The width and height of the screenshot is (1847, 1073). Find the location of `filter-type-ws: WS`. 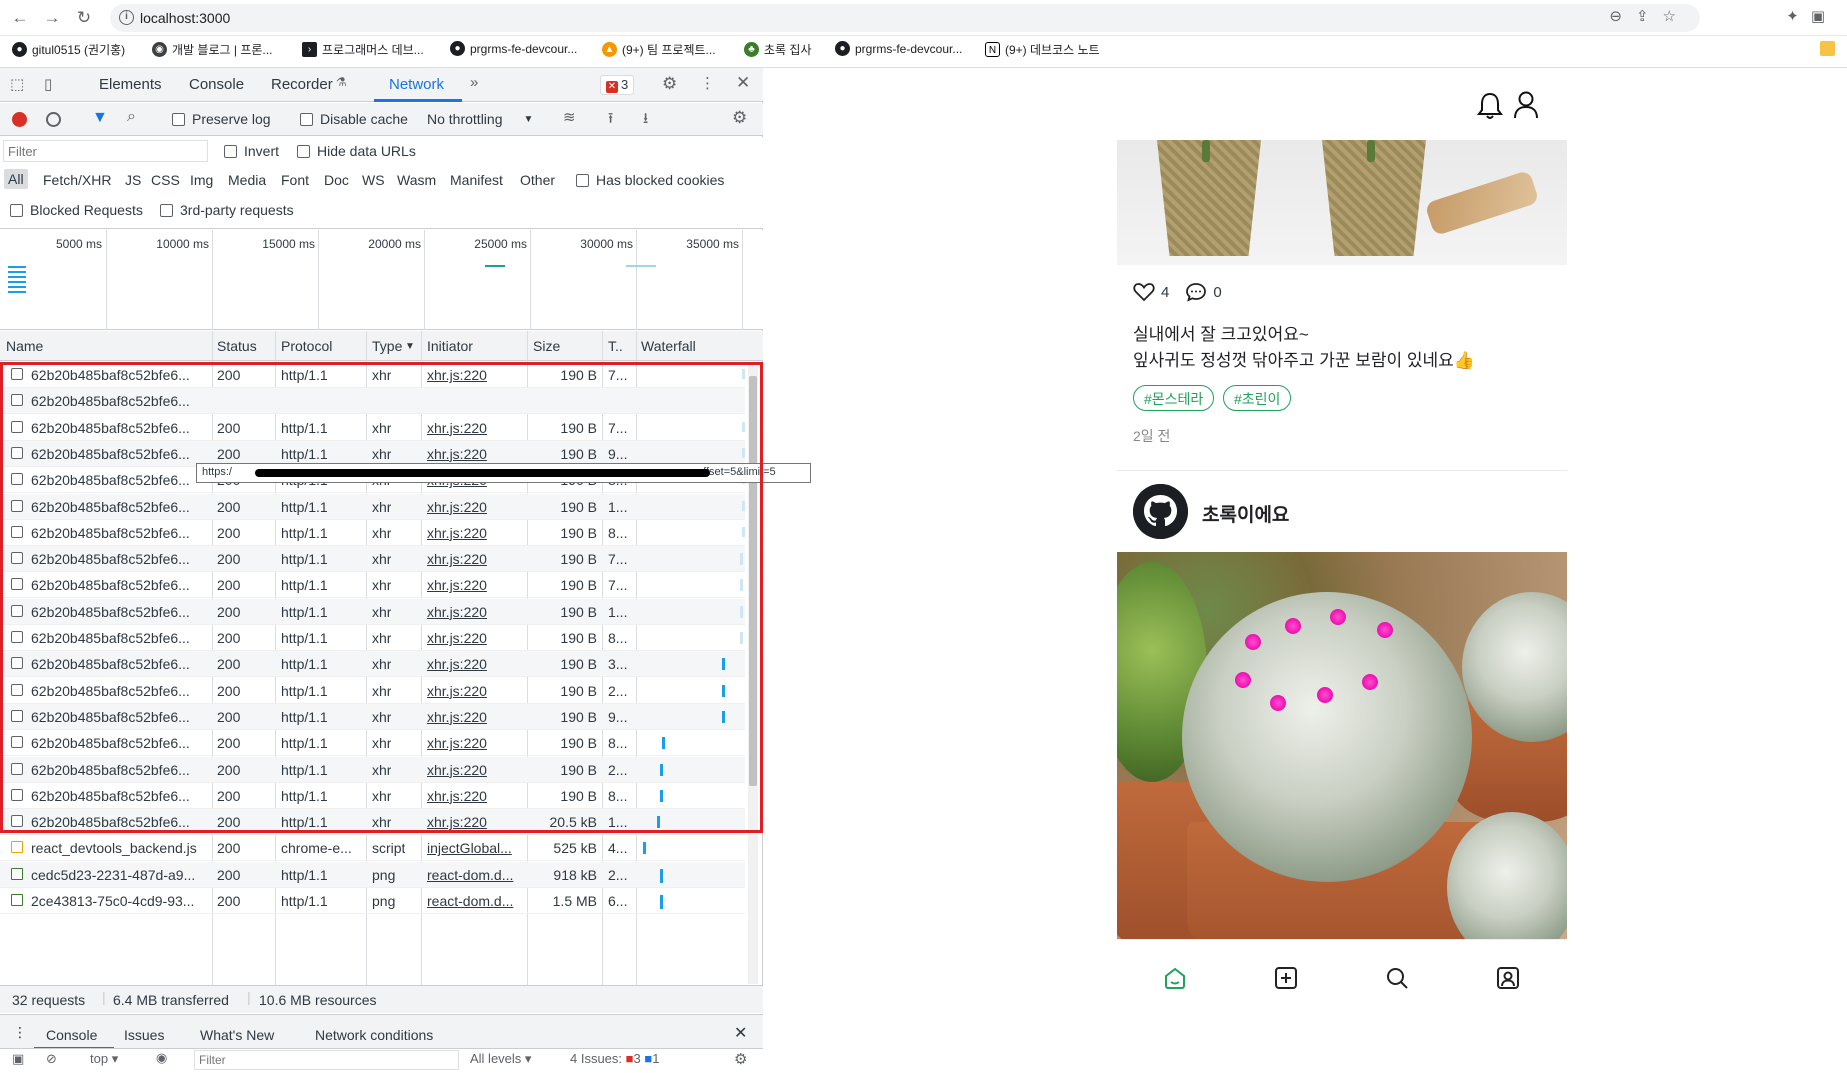

filter-type-ws: WS is located at coordinates (373, 180).